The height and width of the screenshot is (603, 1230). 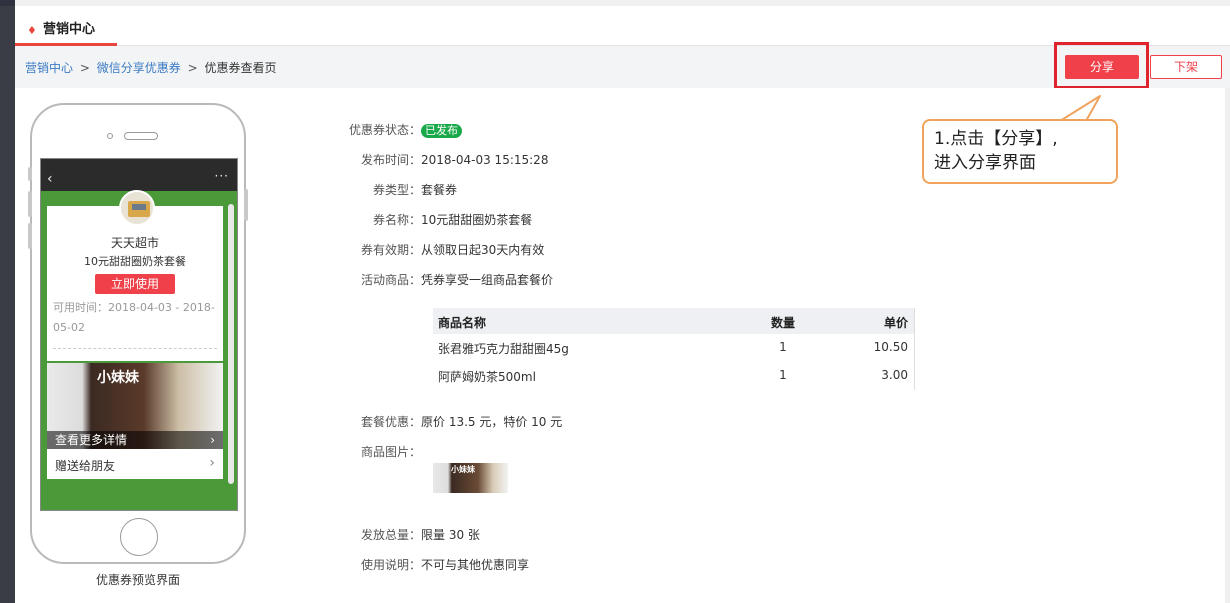 What do you see at coordinates (139, 179) in the screenshot?
I see `phone-nav-bar: ‹ ···` at bounding box center [139, 179].